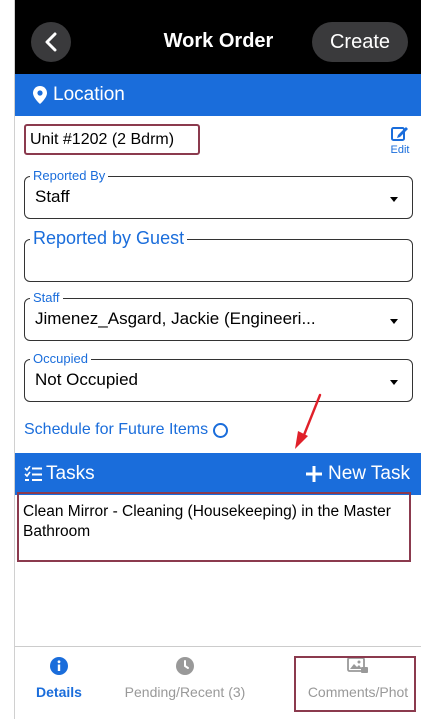 This screenshot has width=421, height=719. I want to click on location-pin-icon, so click(40, 95).